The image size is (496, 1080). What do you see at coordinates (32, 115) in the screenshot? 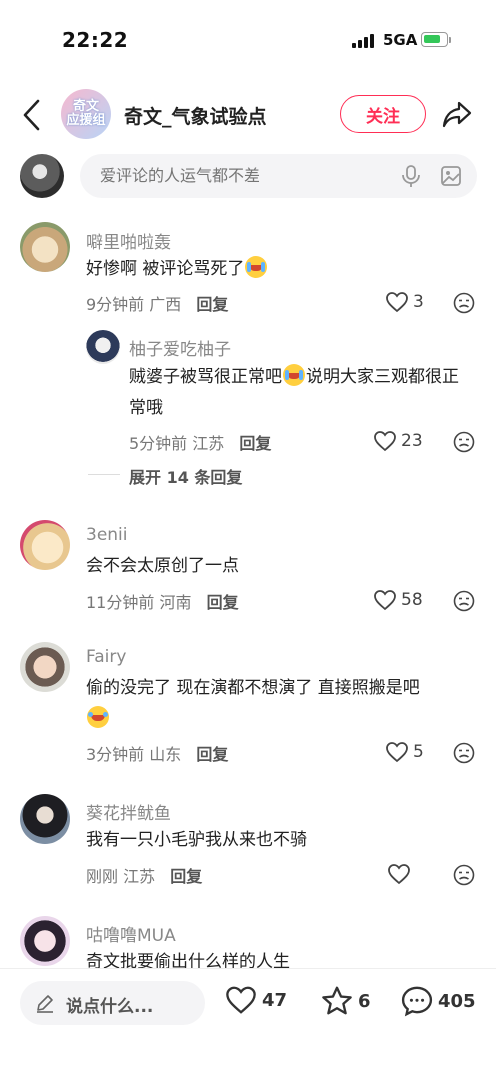
I see `back-icon` at bounding box center [32, 115].